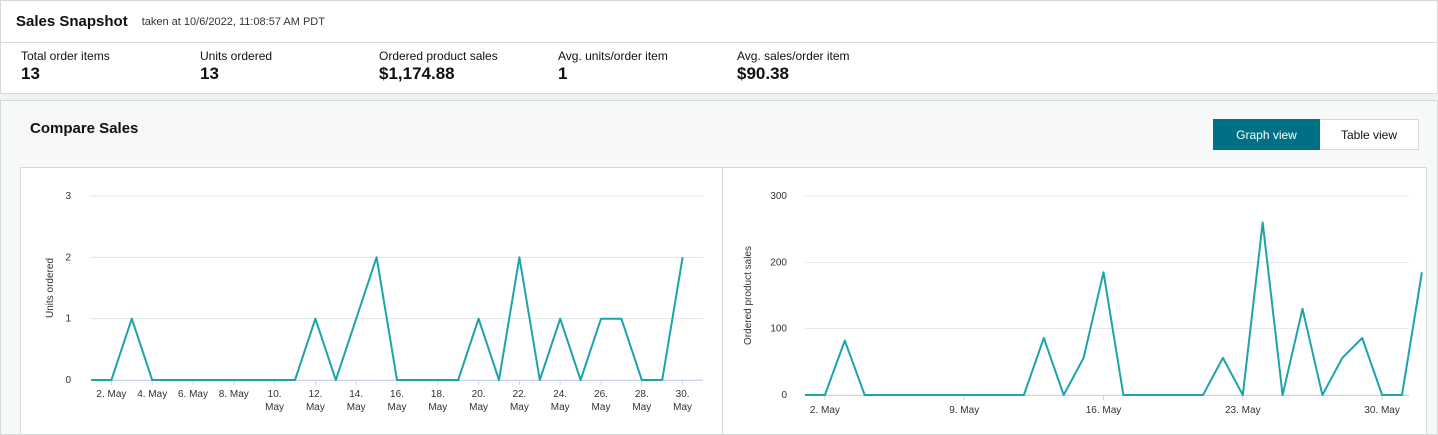 This screenshot has height=435, width=1438. I want to click on metric-value: $90.38, so click(763, 73).